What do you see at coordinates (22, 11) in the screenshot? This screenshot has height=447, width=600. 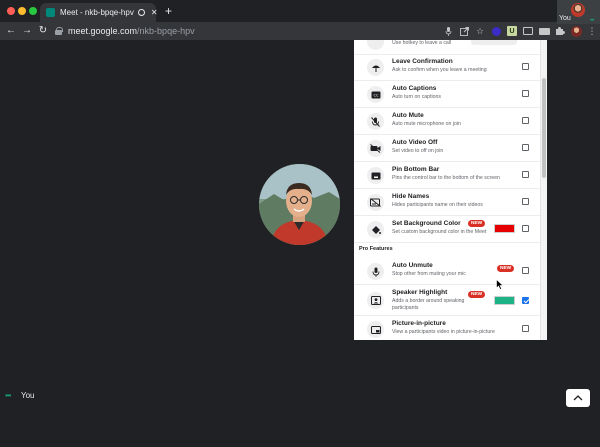 I see `minimize-window-button` at bounding box center [22, 11].